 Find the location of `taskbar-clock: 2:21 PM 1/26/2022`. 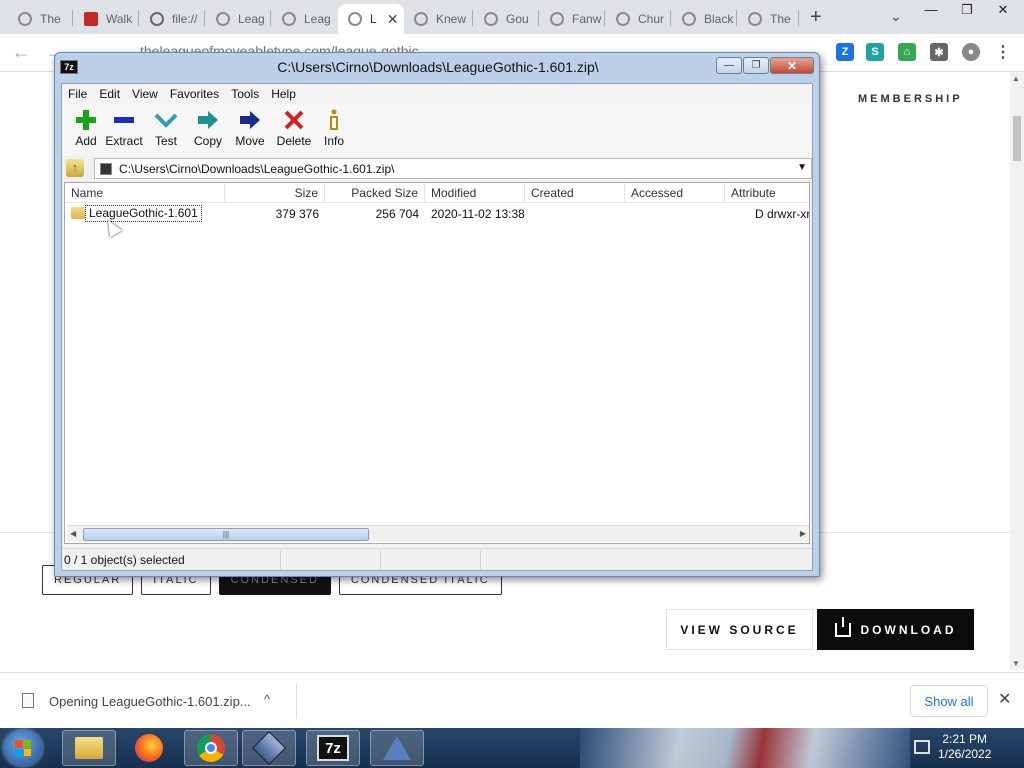

taskbar-clock: 2:21 PM 1/26/2022 is located at coordinates (964, 747).